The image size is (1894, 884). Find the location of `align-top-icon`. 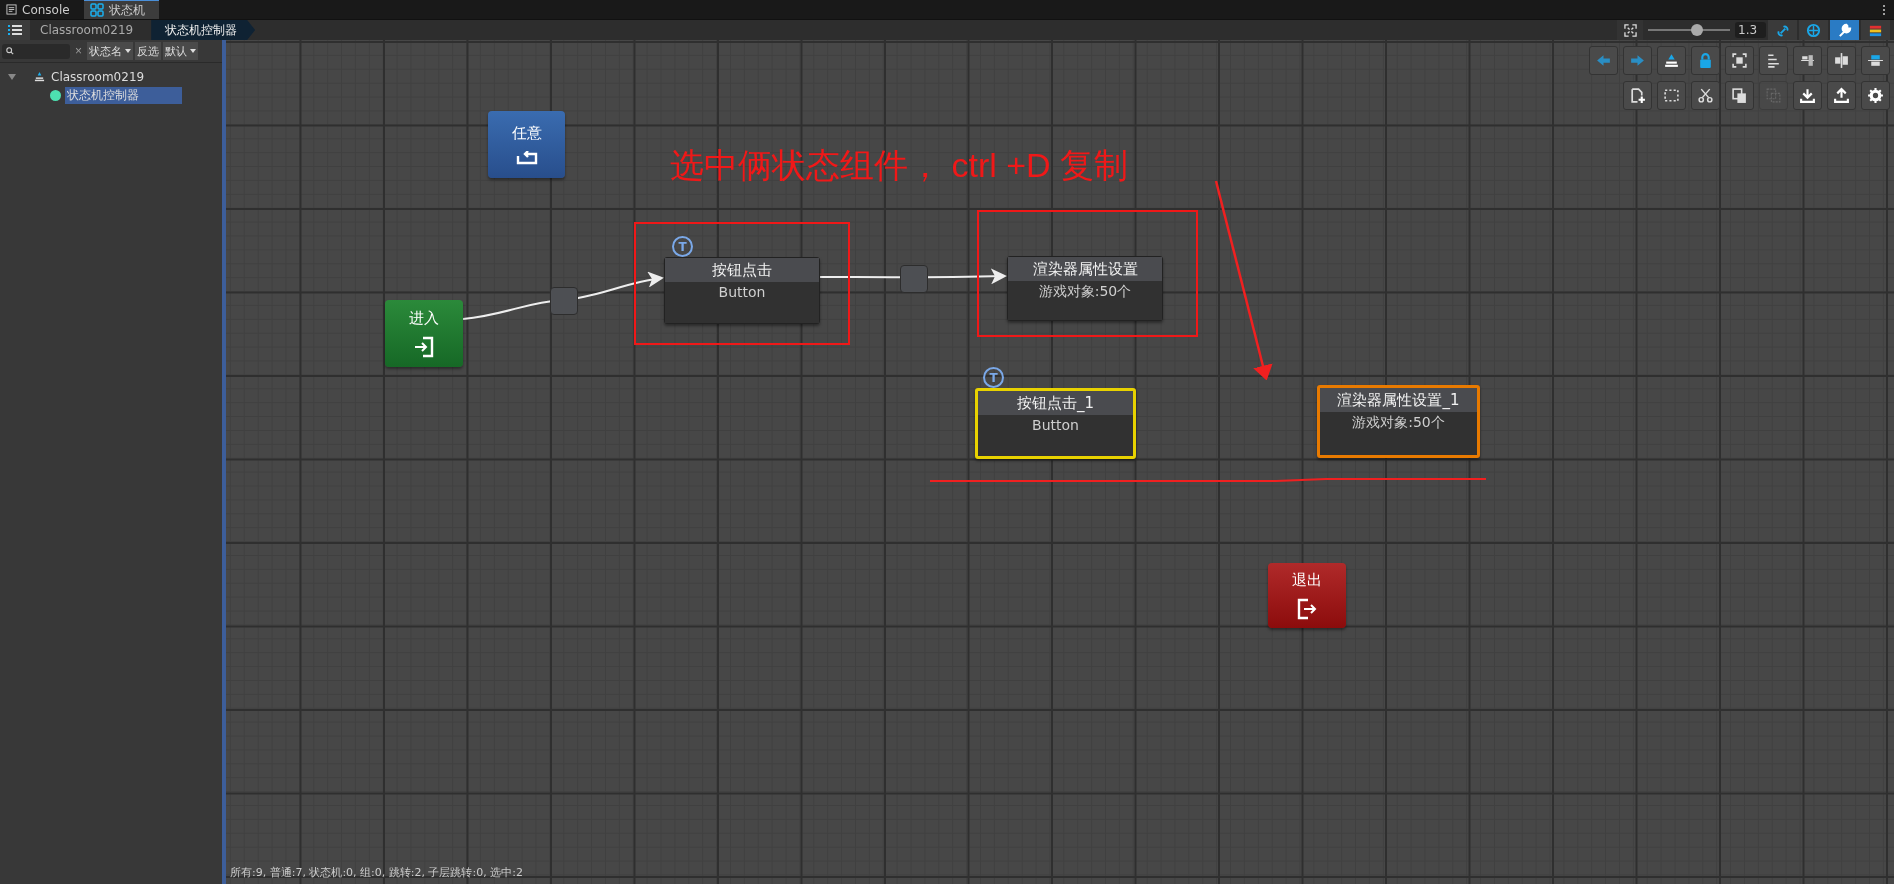

align-top-icon is located at coordinates (1875, 60).